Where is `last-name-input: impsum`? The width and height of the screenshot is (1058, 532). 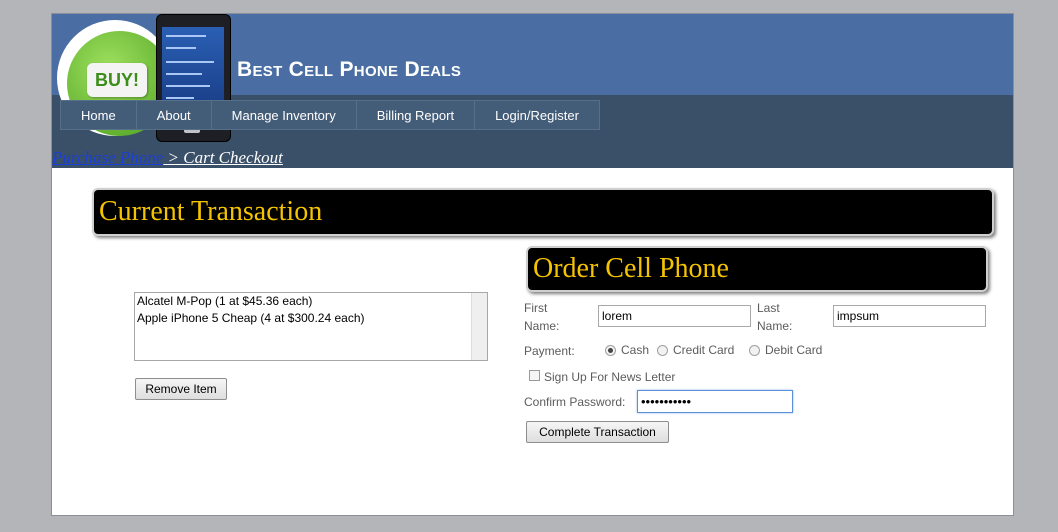 last-name-input: impsum is located at coordinates (909, 316).